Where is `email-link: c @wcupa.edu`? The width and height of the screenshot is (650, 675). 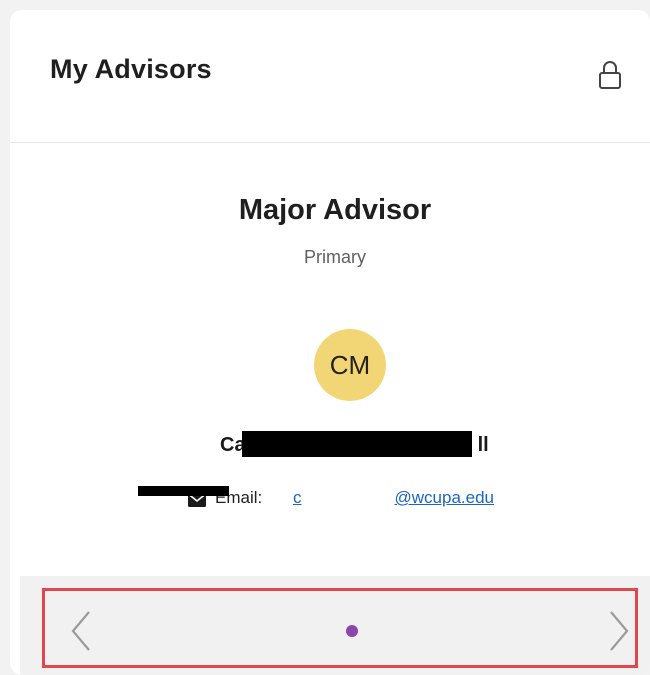
email-link: c @wcupa.edu is located at coordinates (393, 498).